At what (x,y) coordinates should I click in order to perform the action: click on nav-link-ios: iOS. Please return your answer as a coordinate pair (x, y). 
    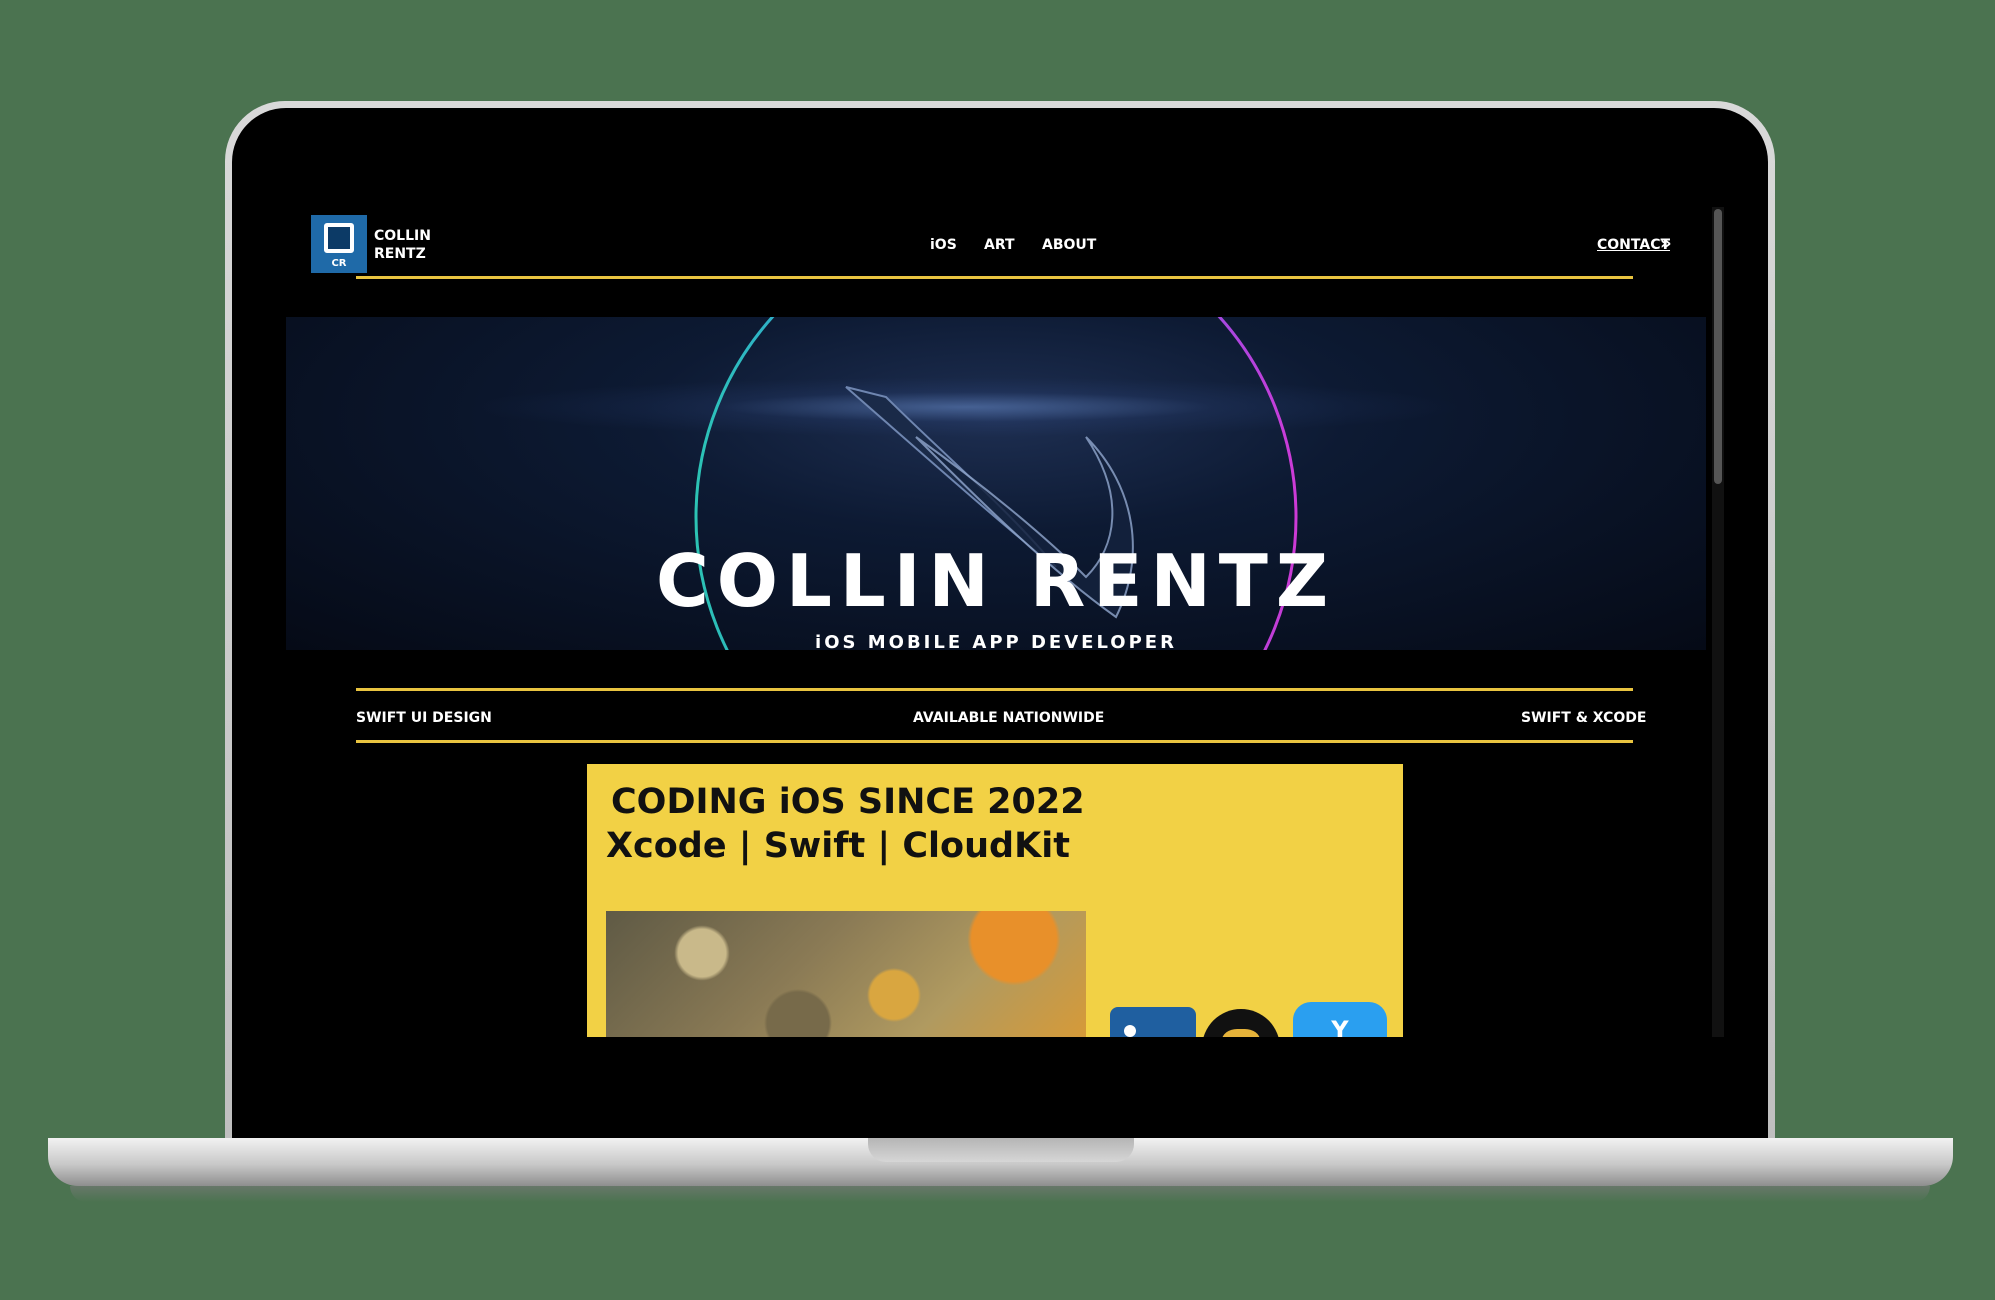
    Looking at the image, I should click on (943, 245).